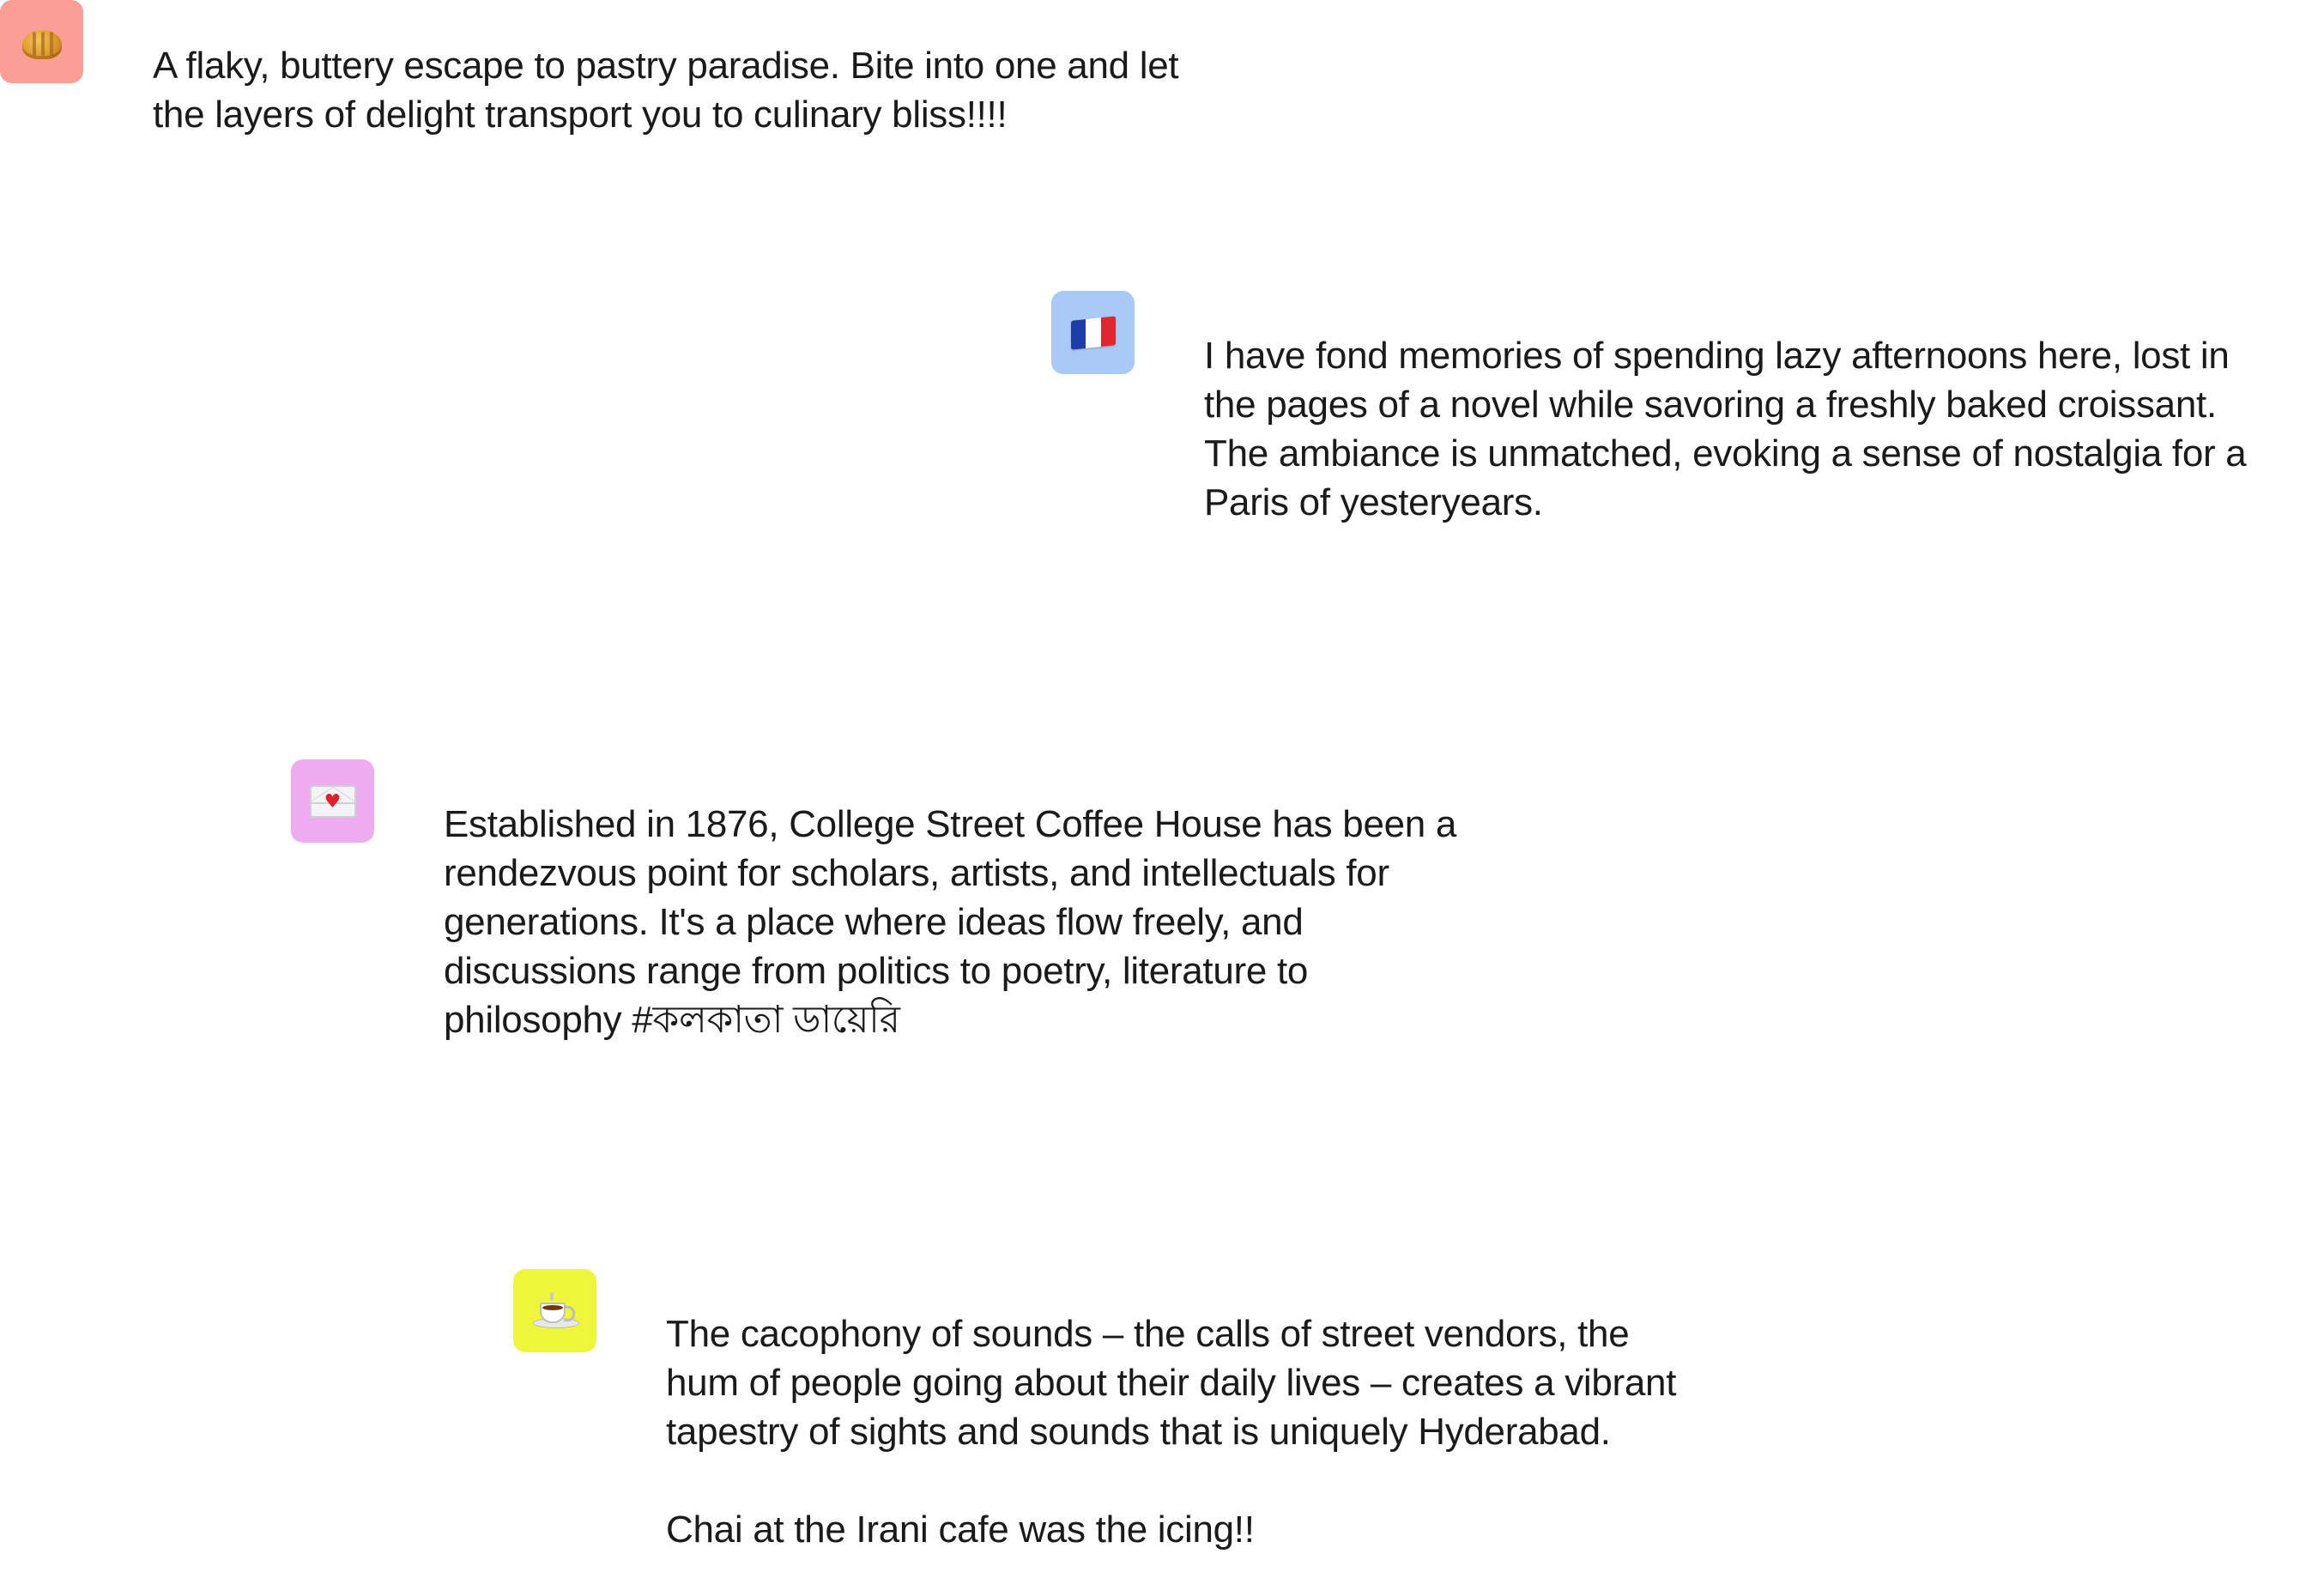 The width and height of the screenshot is (2324, 1572). I want to click on love-letter-icon: ♥, so click(332, 801).